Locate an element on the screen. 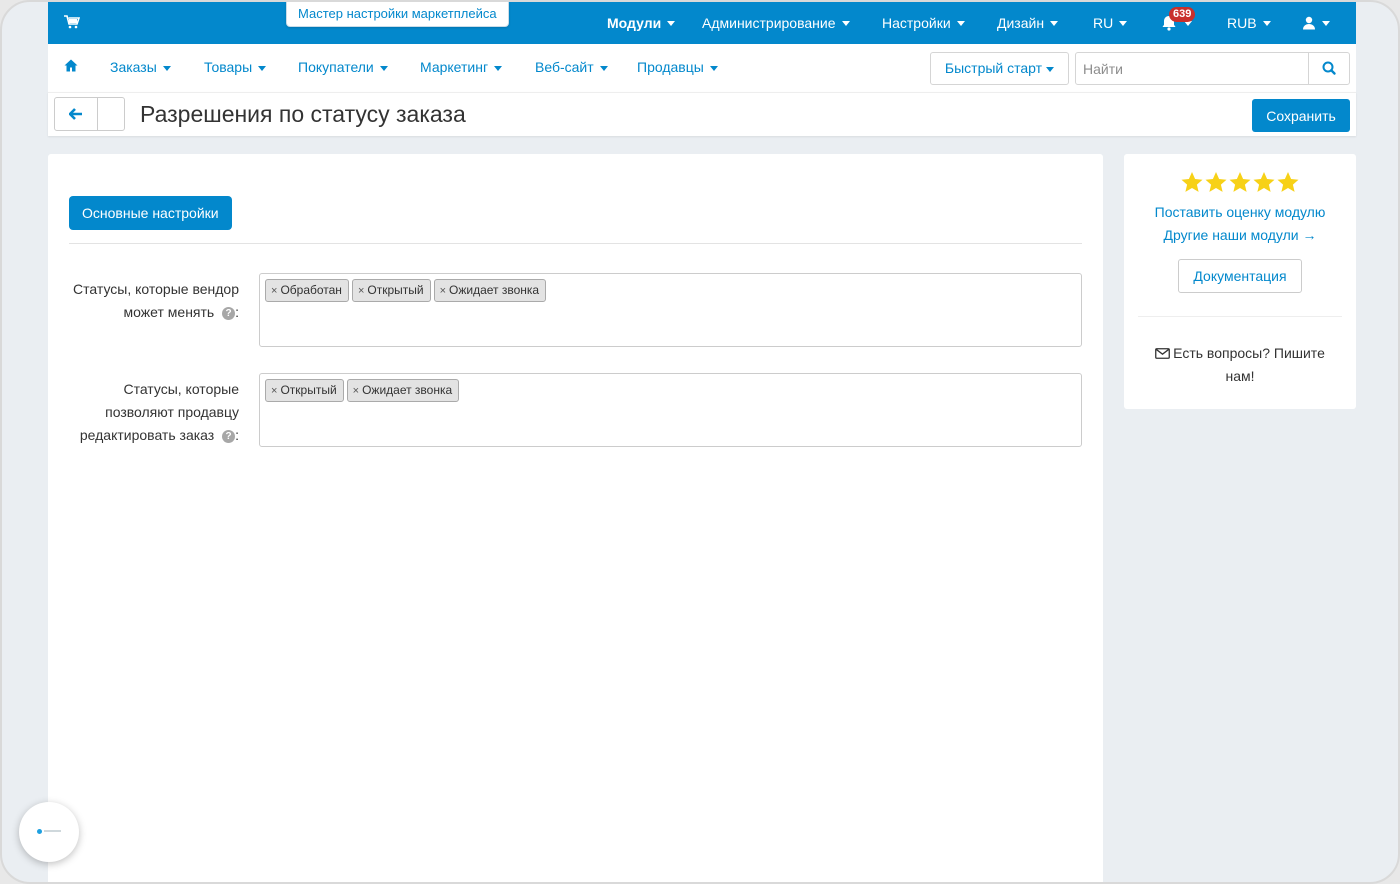  label-text: может менять is located at coordinates (169, 312).